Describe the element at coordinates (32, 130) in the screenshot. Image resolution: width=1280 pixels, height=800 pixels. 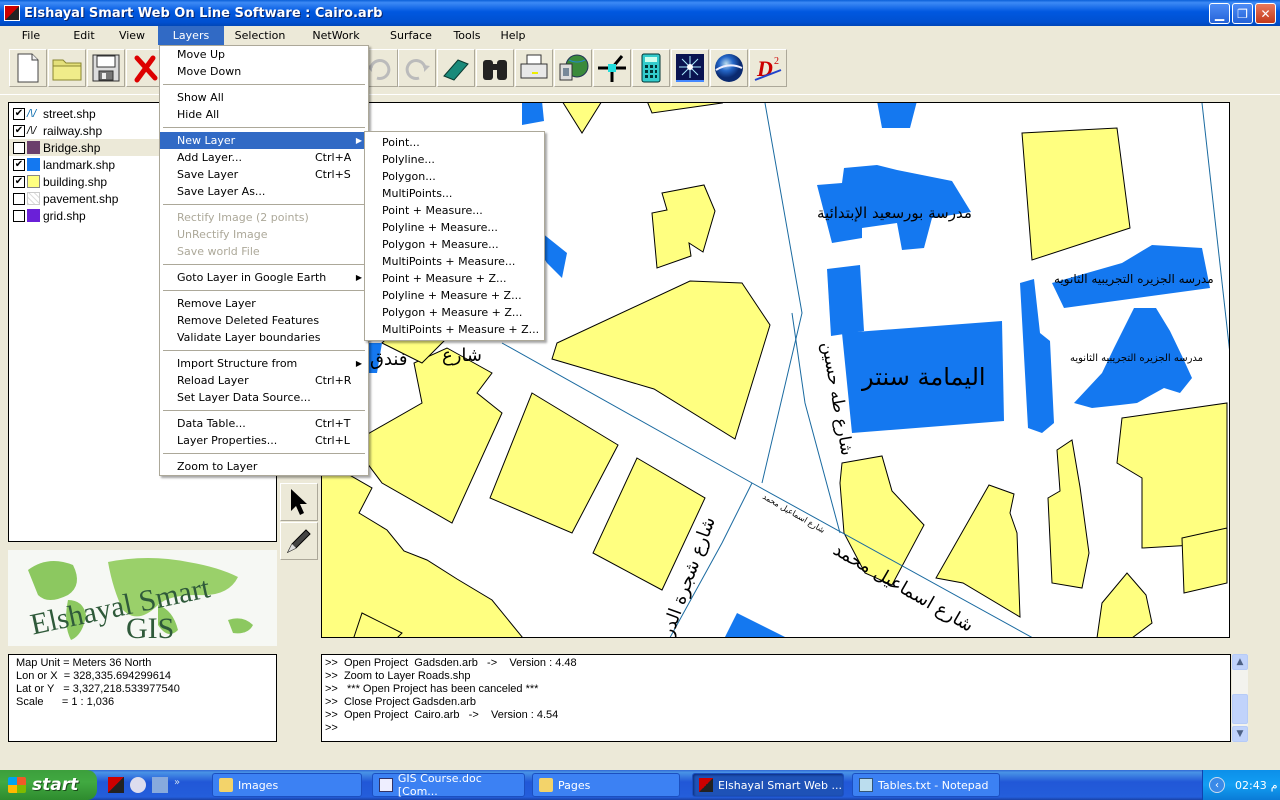
I see `line-symbol-icon: /\/` at that location.